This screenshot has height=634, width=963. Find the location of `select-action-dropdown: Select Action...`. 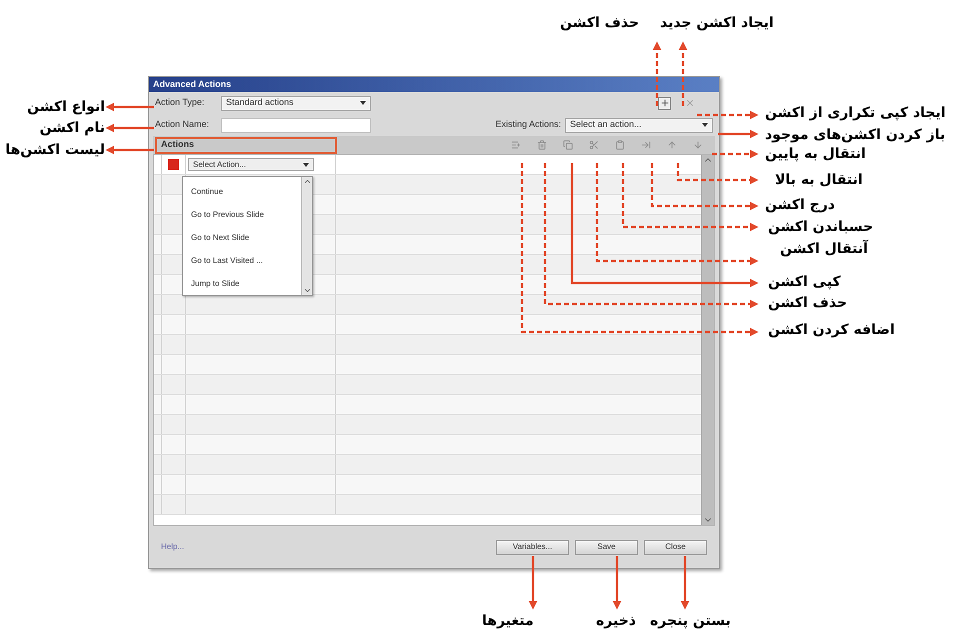

select-action-dropdown: Select Action... is located at coordinates (251, 164).